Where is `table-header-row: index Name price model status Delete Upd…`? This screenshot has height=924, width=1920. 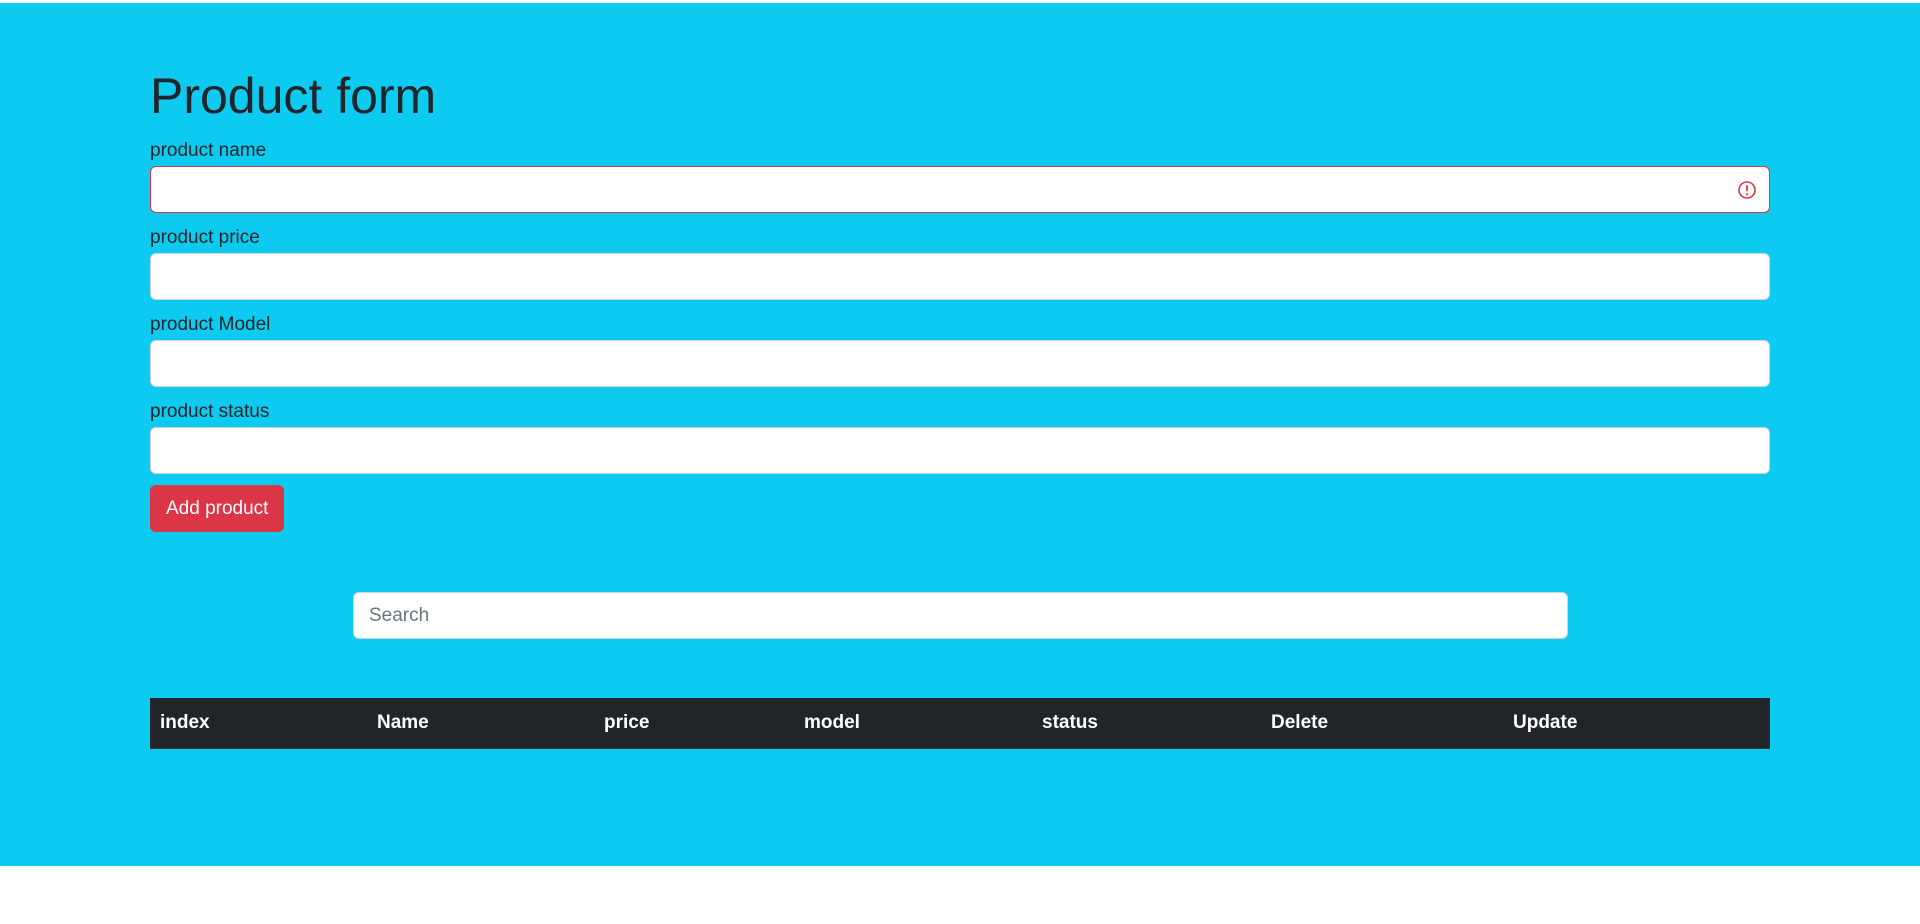
table-header-row: index Name price model status Delete Upd… is located at coordinates (960, 723).